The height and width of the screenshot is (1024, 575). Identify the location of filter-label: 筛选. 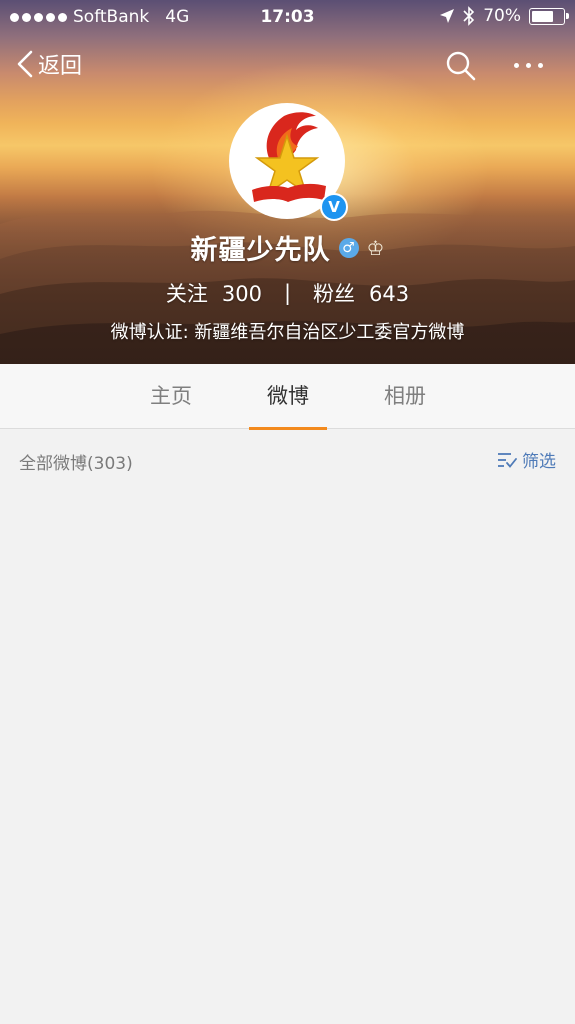
(539, 462).